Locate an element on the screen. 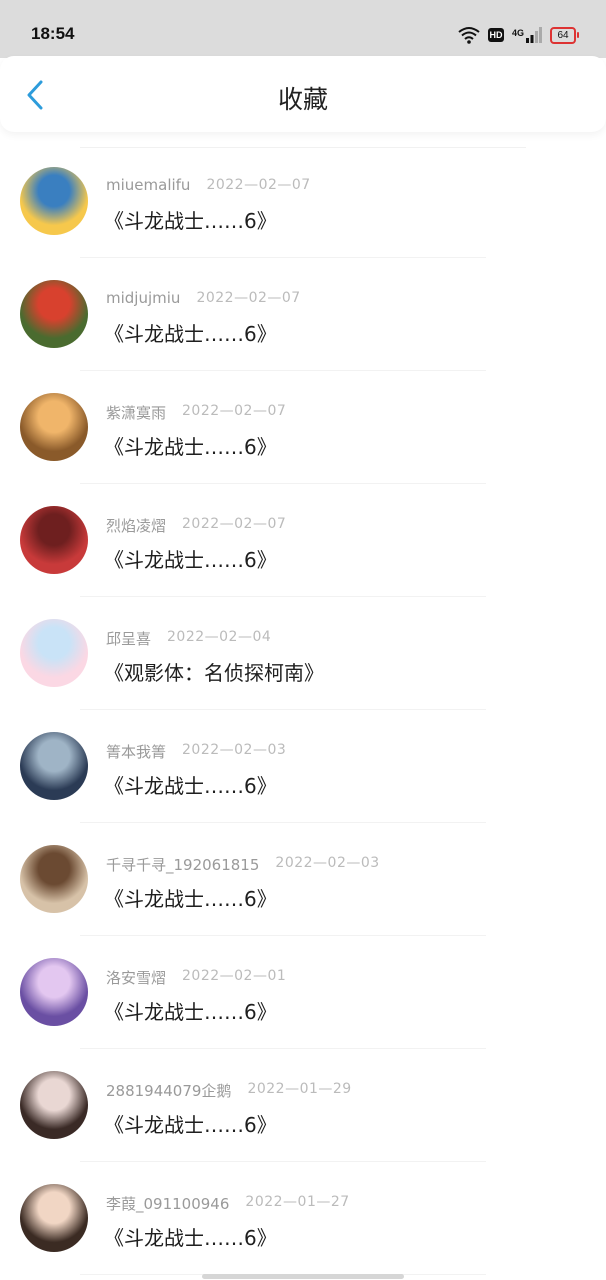  item-meta: 烈焰凌熠 2022—02—07 is located at coordinates (196, 525).